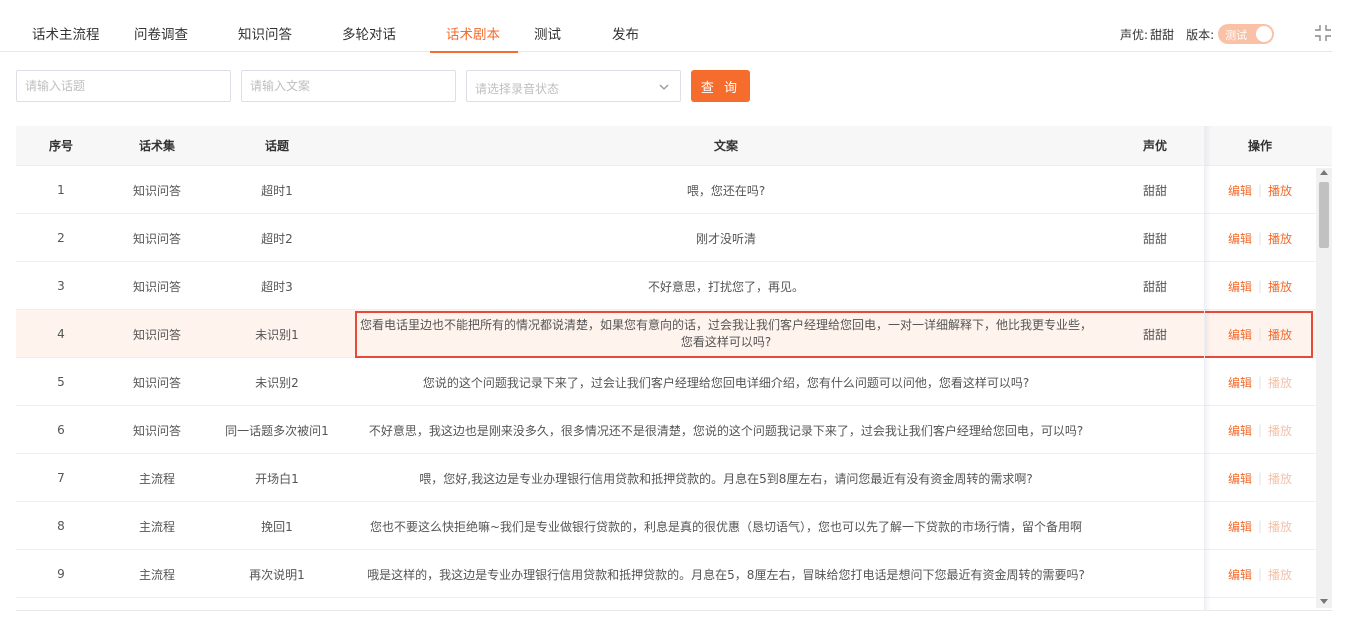 This screenshot has height=626, width=1366. Describe the element at coordinates (1323, 33) in the screenshot. I see `exit-fullscreen-icon` at that location.